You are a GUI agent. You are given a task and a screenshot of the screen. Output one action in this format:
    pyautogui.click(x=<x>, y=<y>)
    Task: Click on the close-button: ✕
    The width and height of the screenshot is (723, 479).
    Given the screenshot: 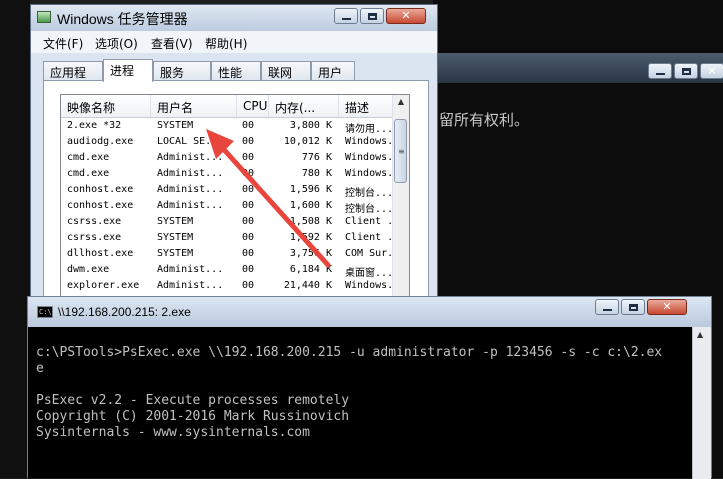 What is the action you would take?
    pyautogui.click(x=406, y=16)
    